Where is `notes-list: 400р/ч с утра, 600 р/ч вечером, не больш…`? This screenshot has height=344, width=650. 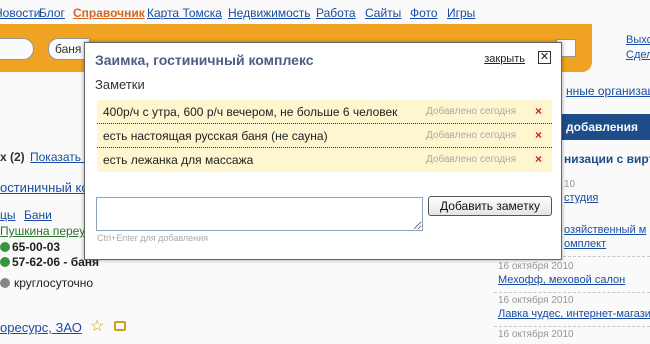 notes-list: 400р/ч с утра, 600 р/ч вечером, не больш… is located at coordinates (324, 136).